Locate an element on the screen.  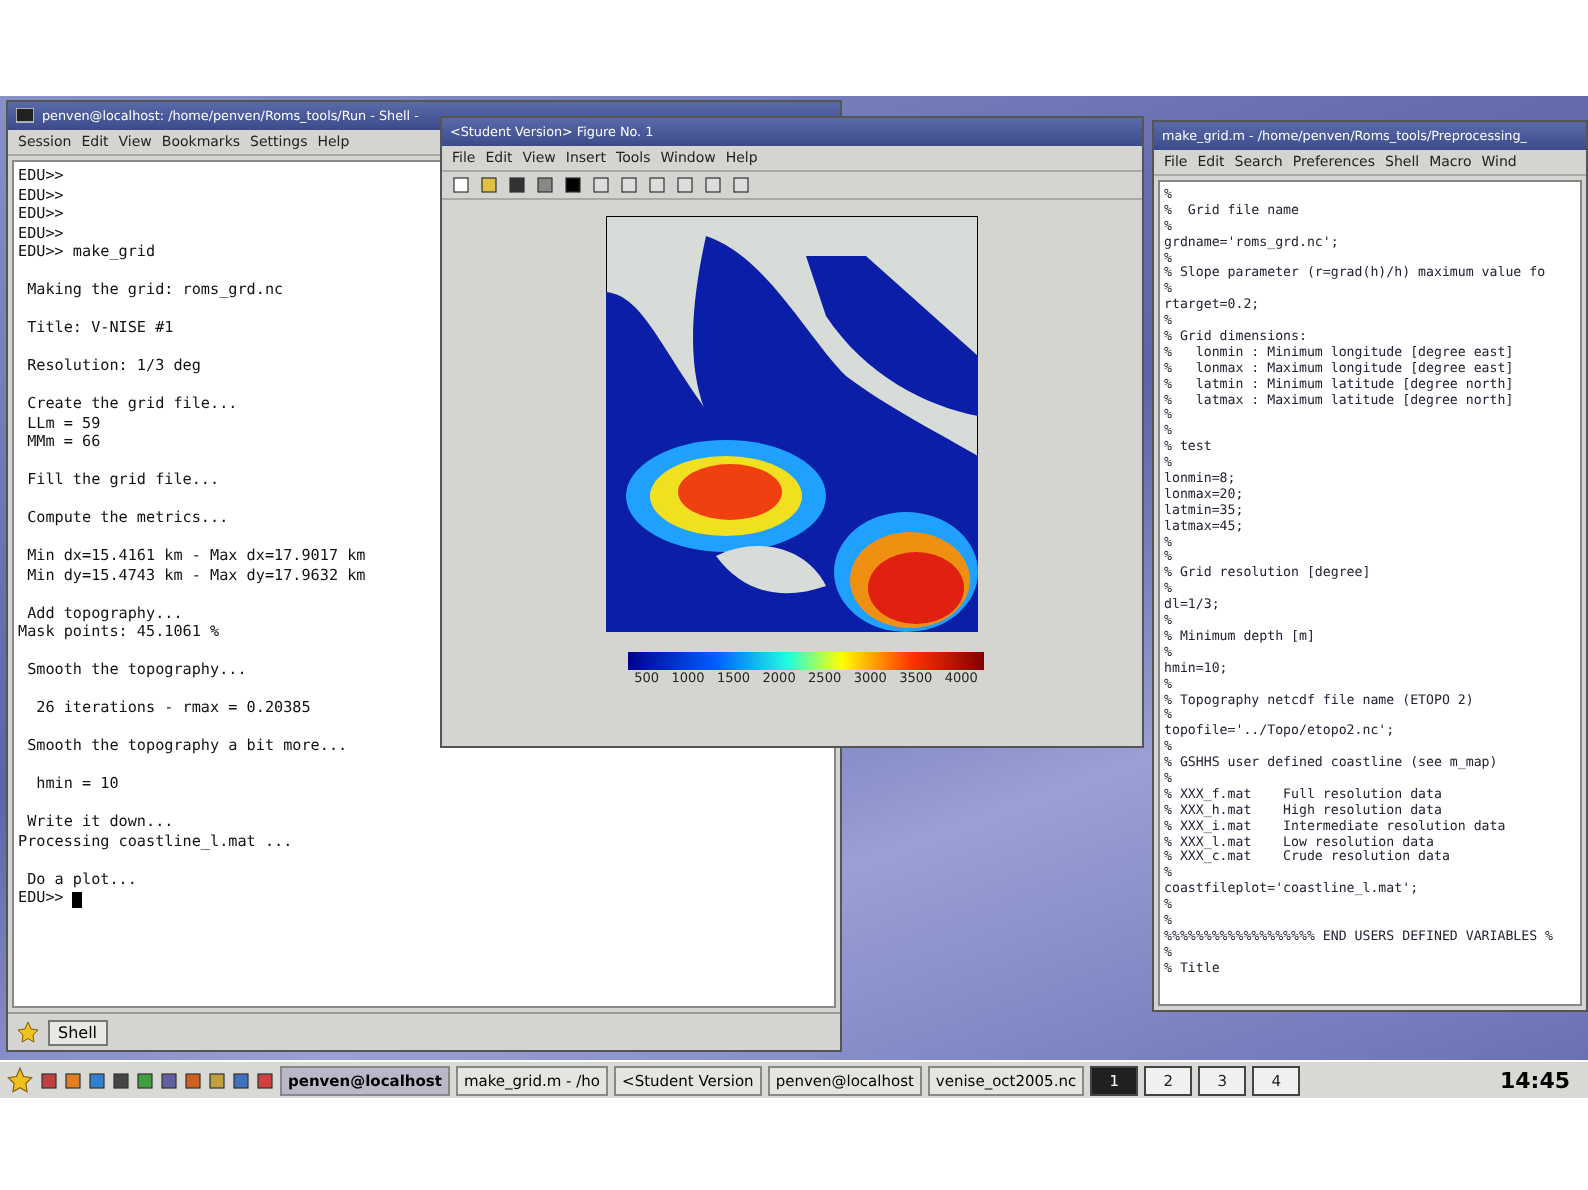
island is located at coordinates (771, 570).